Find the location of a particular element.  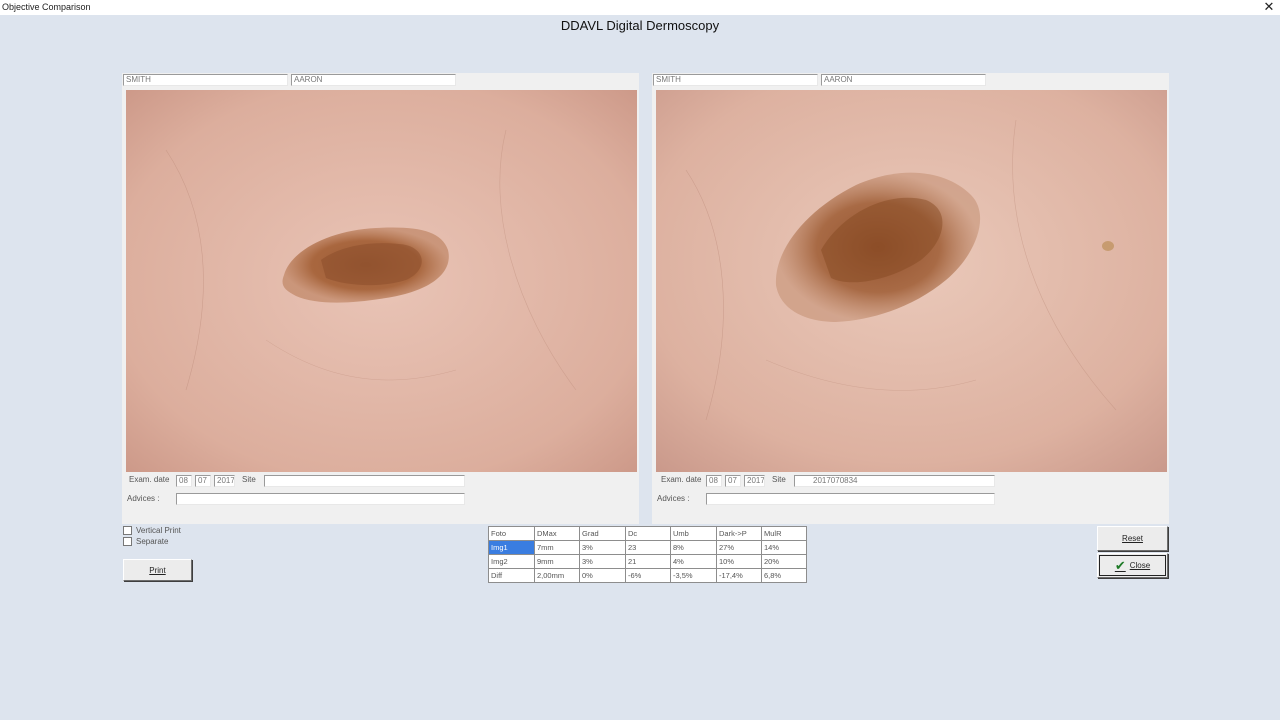

table-header-row: Foto DMax Grad Dc Umb Dark->P MulR is located at coordinates (647, 533).